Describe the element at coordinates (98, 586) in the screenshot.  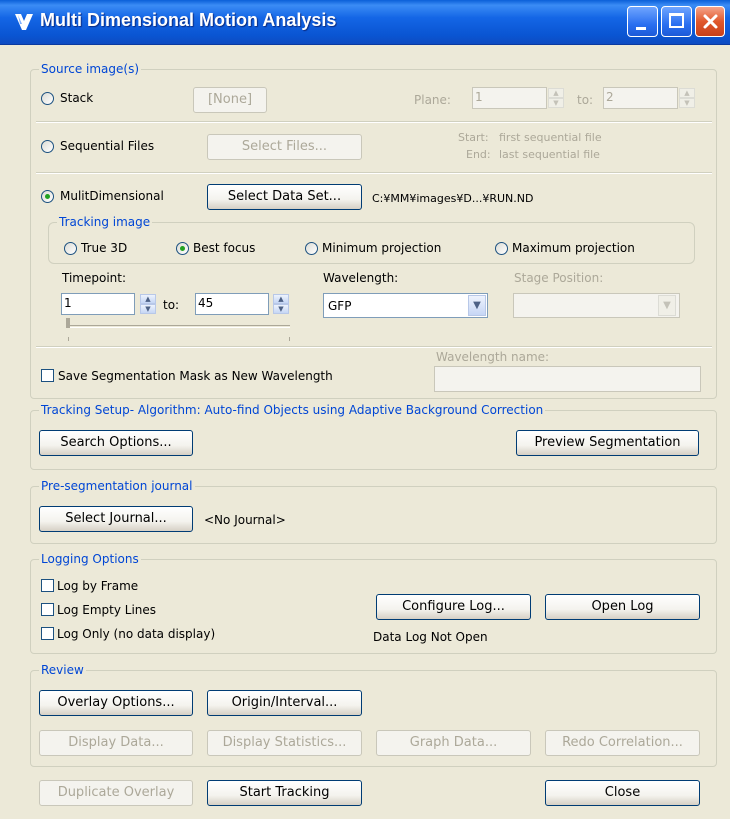
I see `log-by-frame-label: Log by Frame` at that location.